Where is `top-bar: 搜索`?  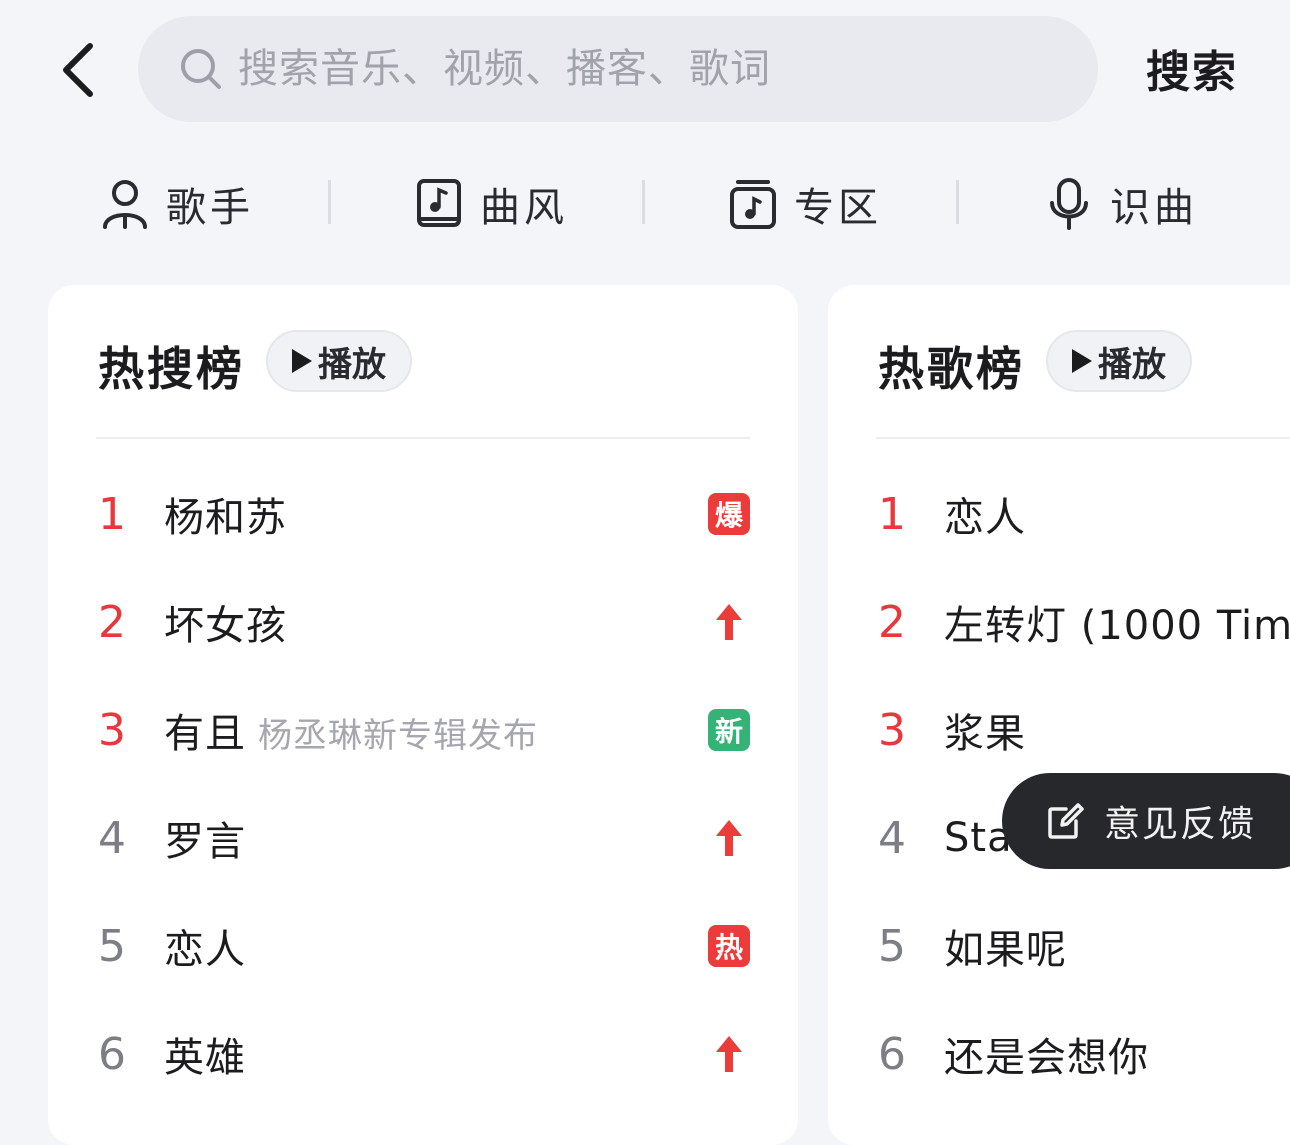
top-bar: 搜索 is located at coordinates (645, 70).